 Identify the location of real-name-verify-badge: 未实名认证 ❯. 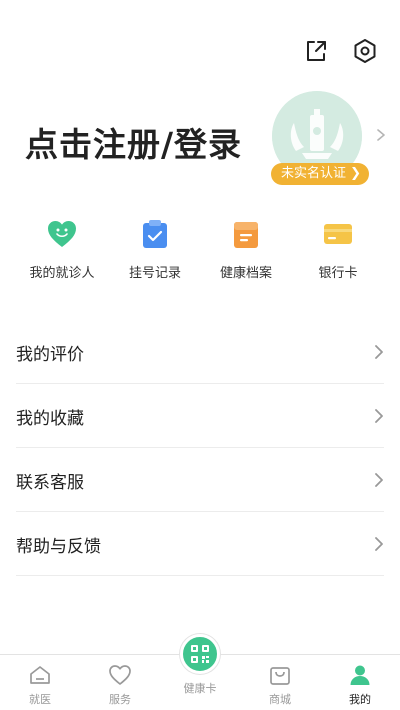
(320, 174).